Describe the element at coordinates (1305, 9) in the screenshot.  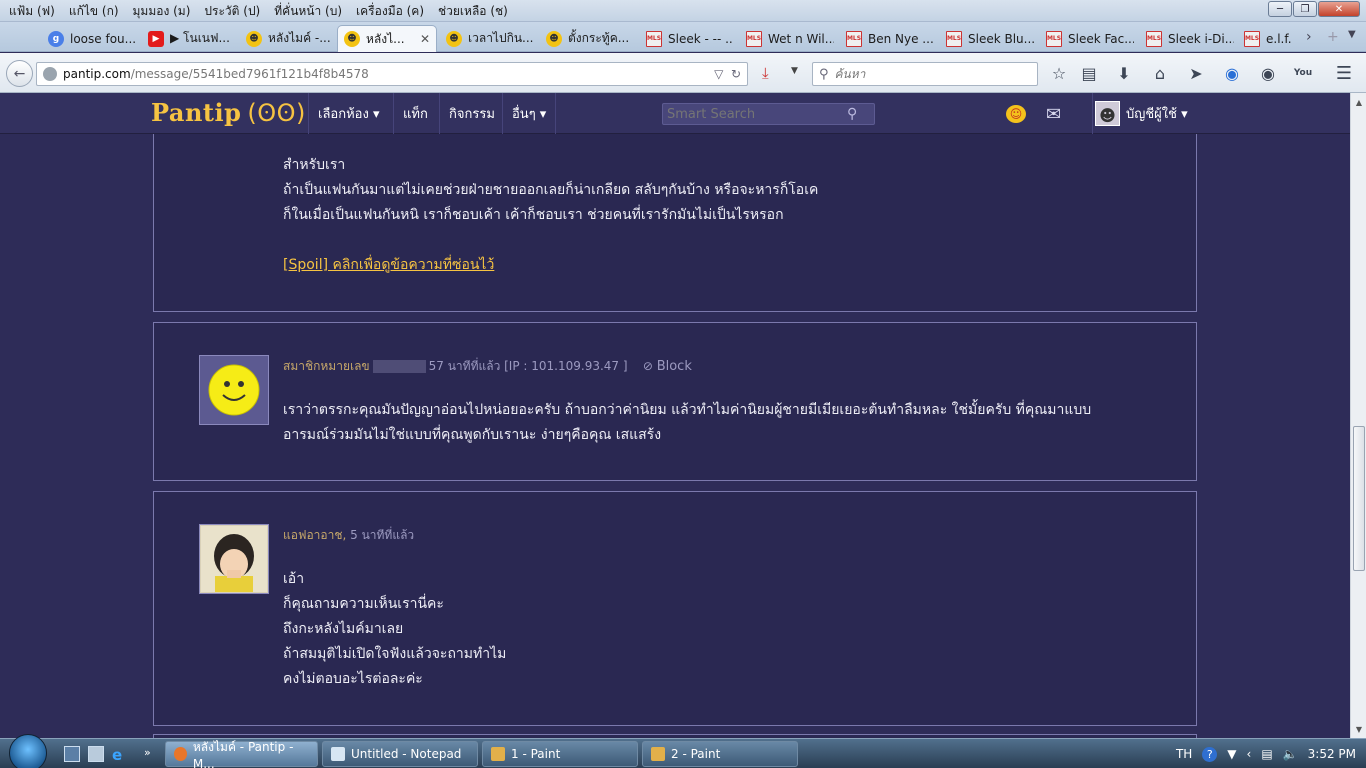
I see `restore-button: ❐` at that location.